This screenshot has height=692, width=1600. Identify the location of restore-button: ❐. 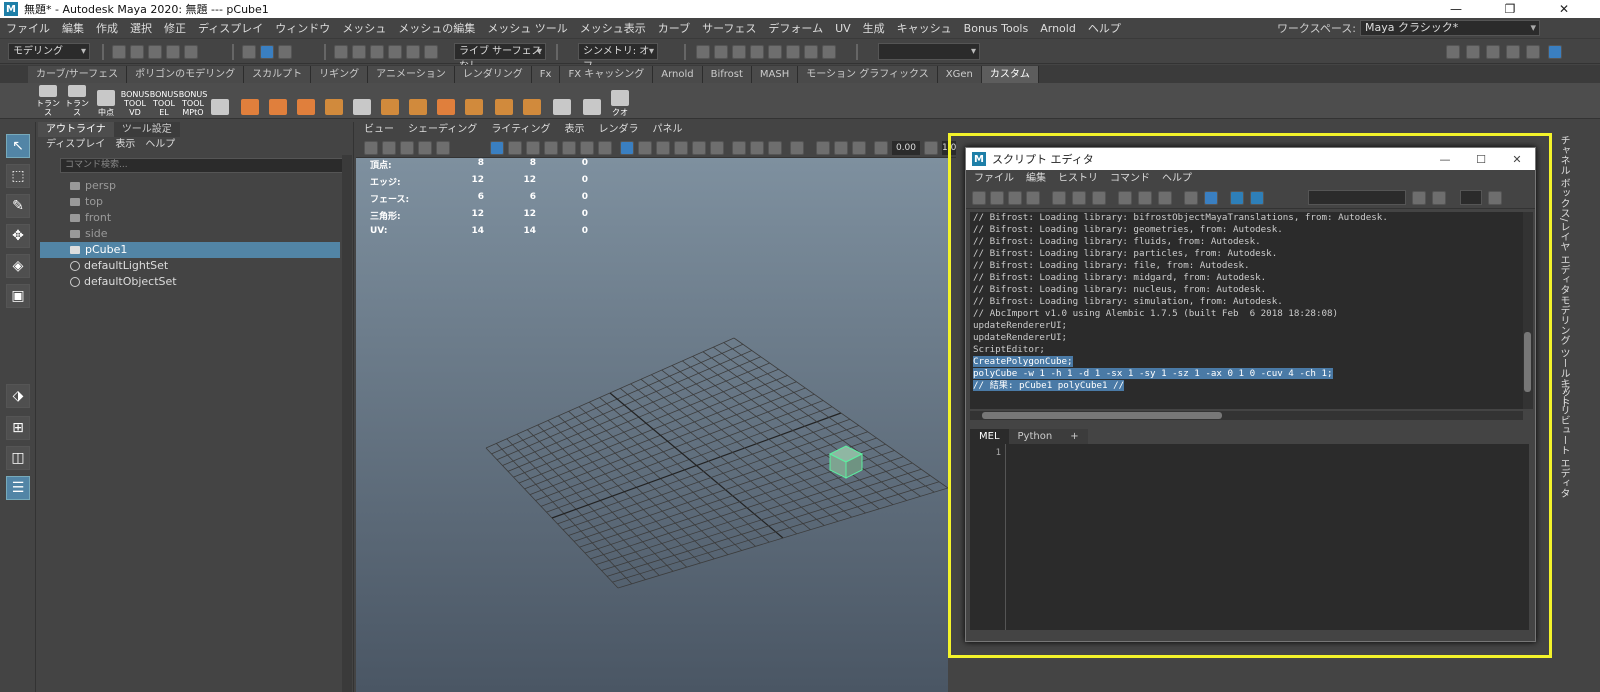
(1510, 9).